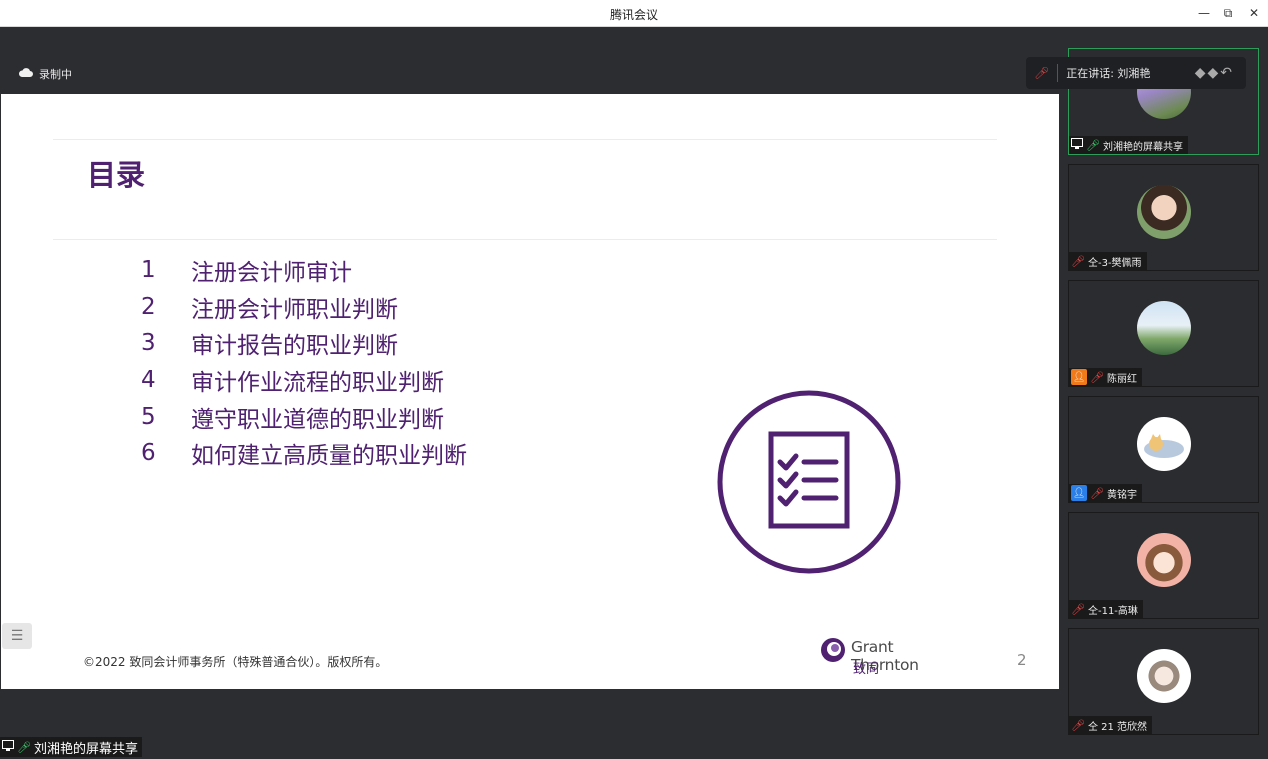  Describe the element at coordinates (1121, 495) in the screenshot. I see `participant-name: 黄铭宇` at that location.